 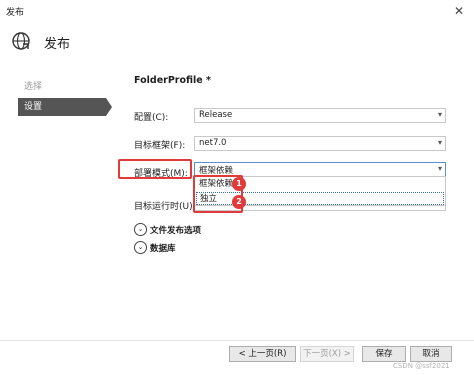 What do you see at coordinates (151, 118) in the screenshot?
I see `configuration-label: 配置(C):` at bounding box center [151, 118].